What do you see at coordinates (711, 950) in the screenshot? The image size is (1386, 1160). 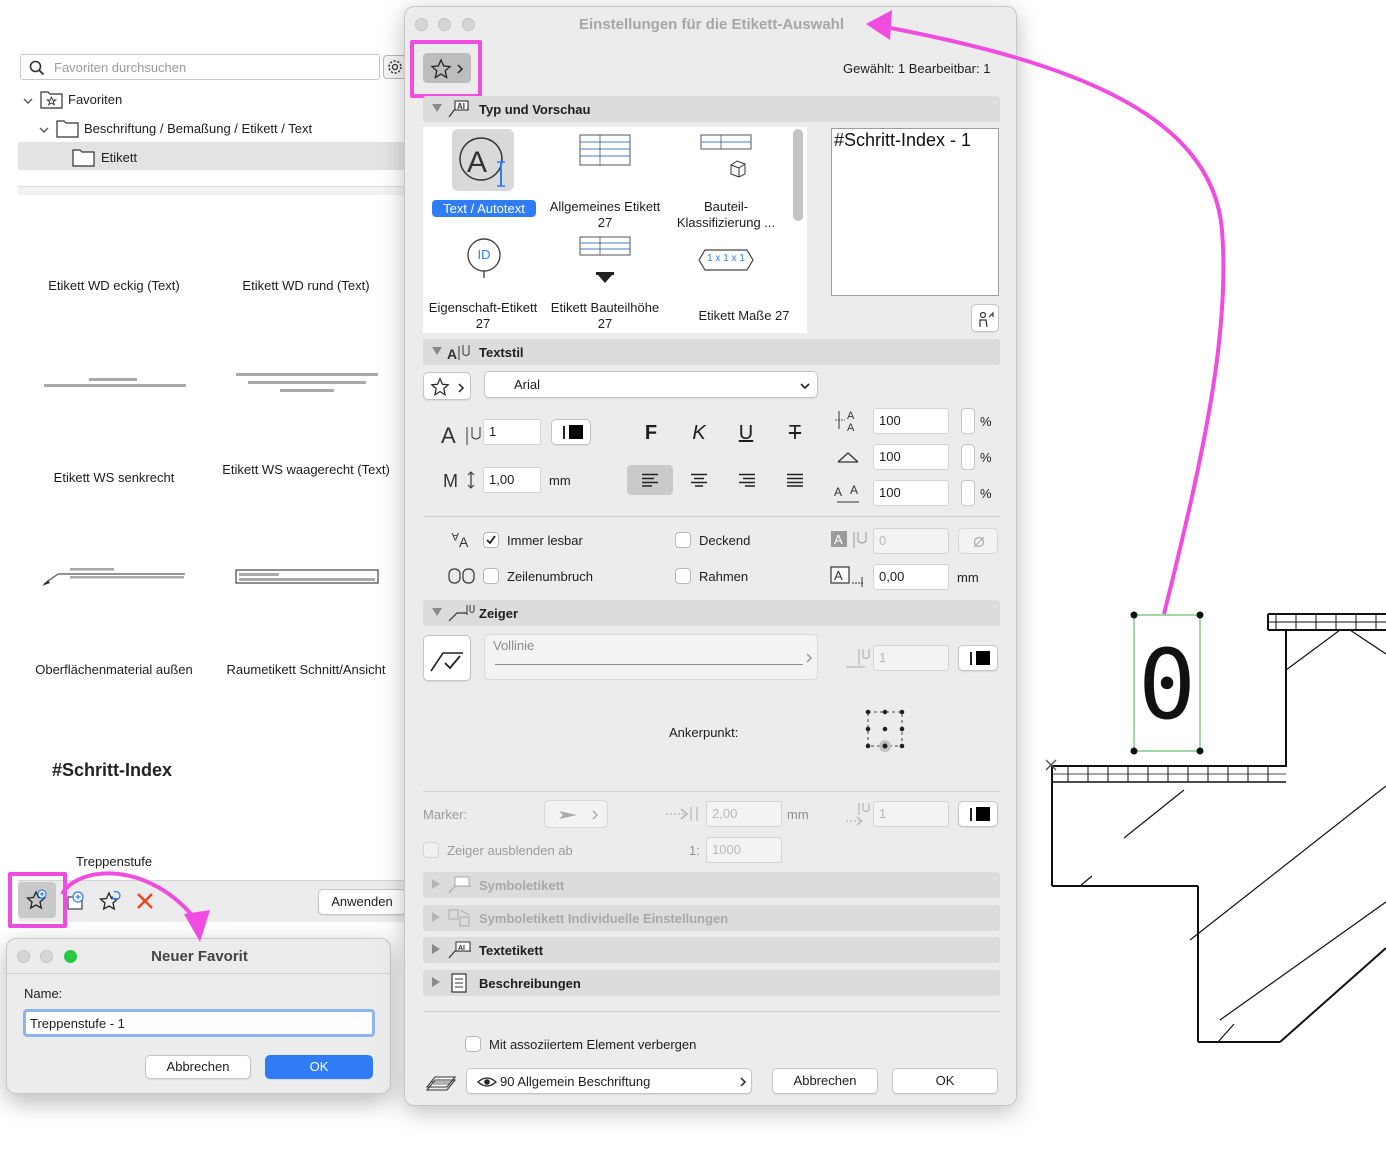 I see `section-textetikett: AI Textetikett` at bounding box center [711, 950].